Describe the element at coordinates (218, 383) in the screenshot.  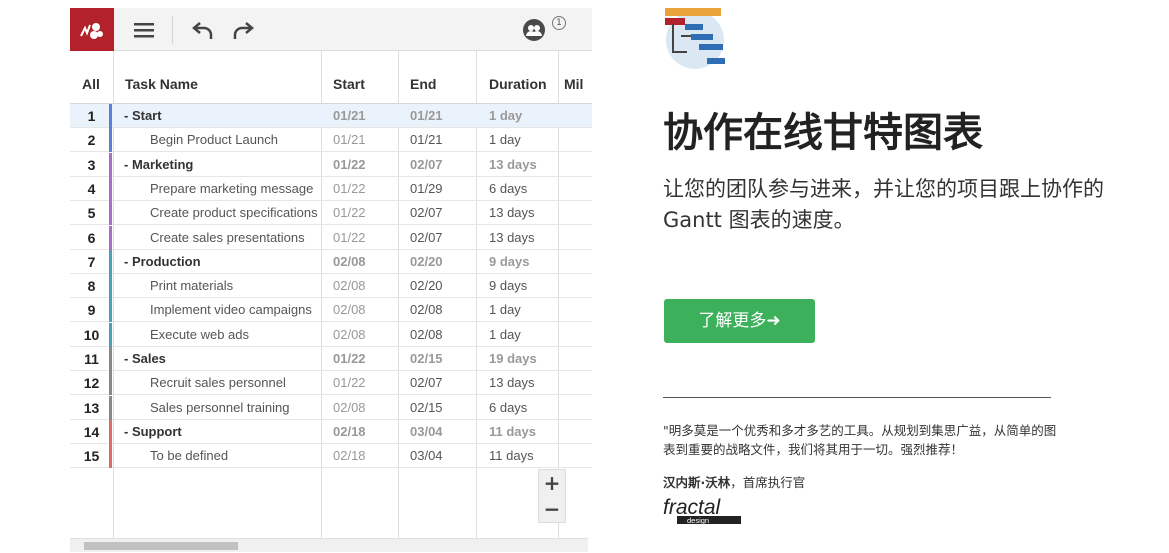
I see `task-name: Recruit sales personnel` at that location.